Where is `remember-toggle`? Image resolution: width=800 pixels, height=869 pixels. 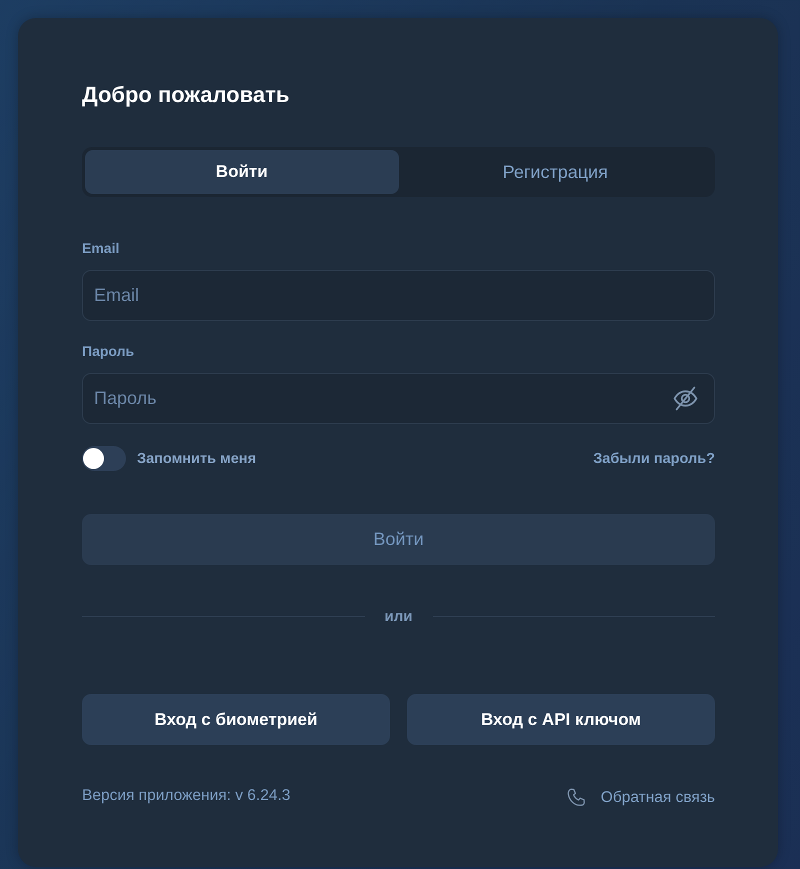
remember-toggle is located at coordinates (104, 458).